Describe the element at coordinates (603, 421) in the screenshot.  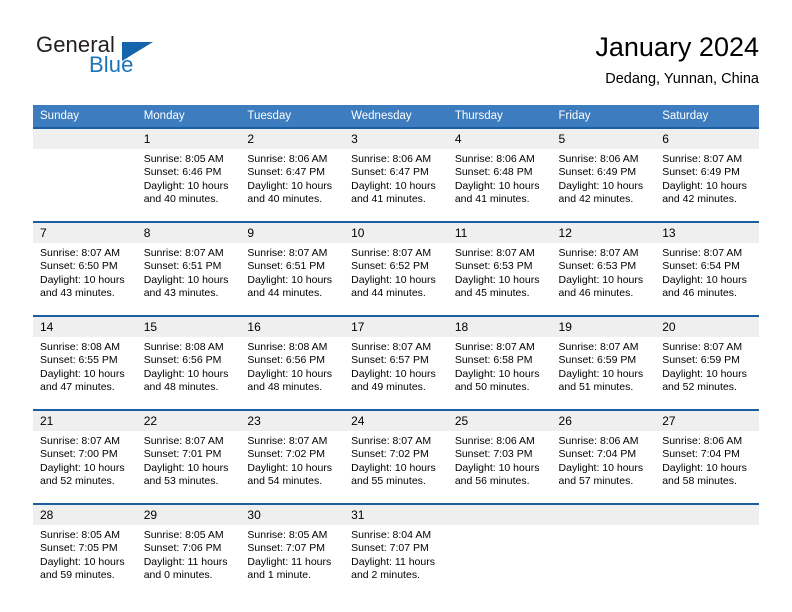
I see `day-number: 26` at that location.